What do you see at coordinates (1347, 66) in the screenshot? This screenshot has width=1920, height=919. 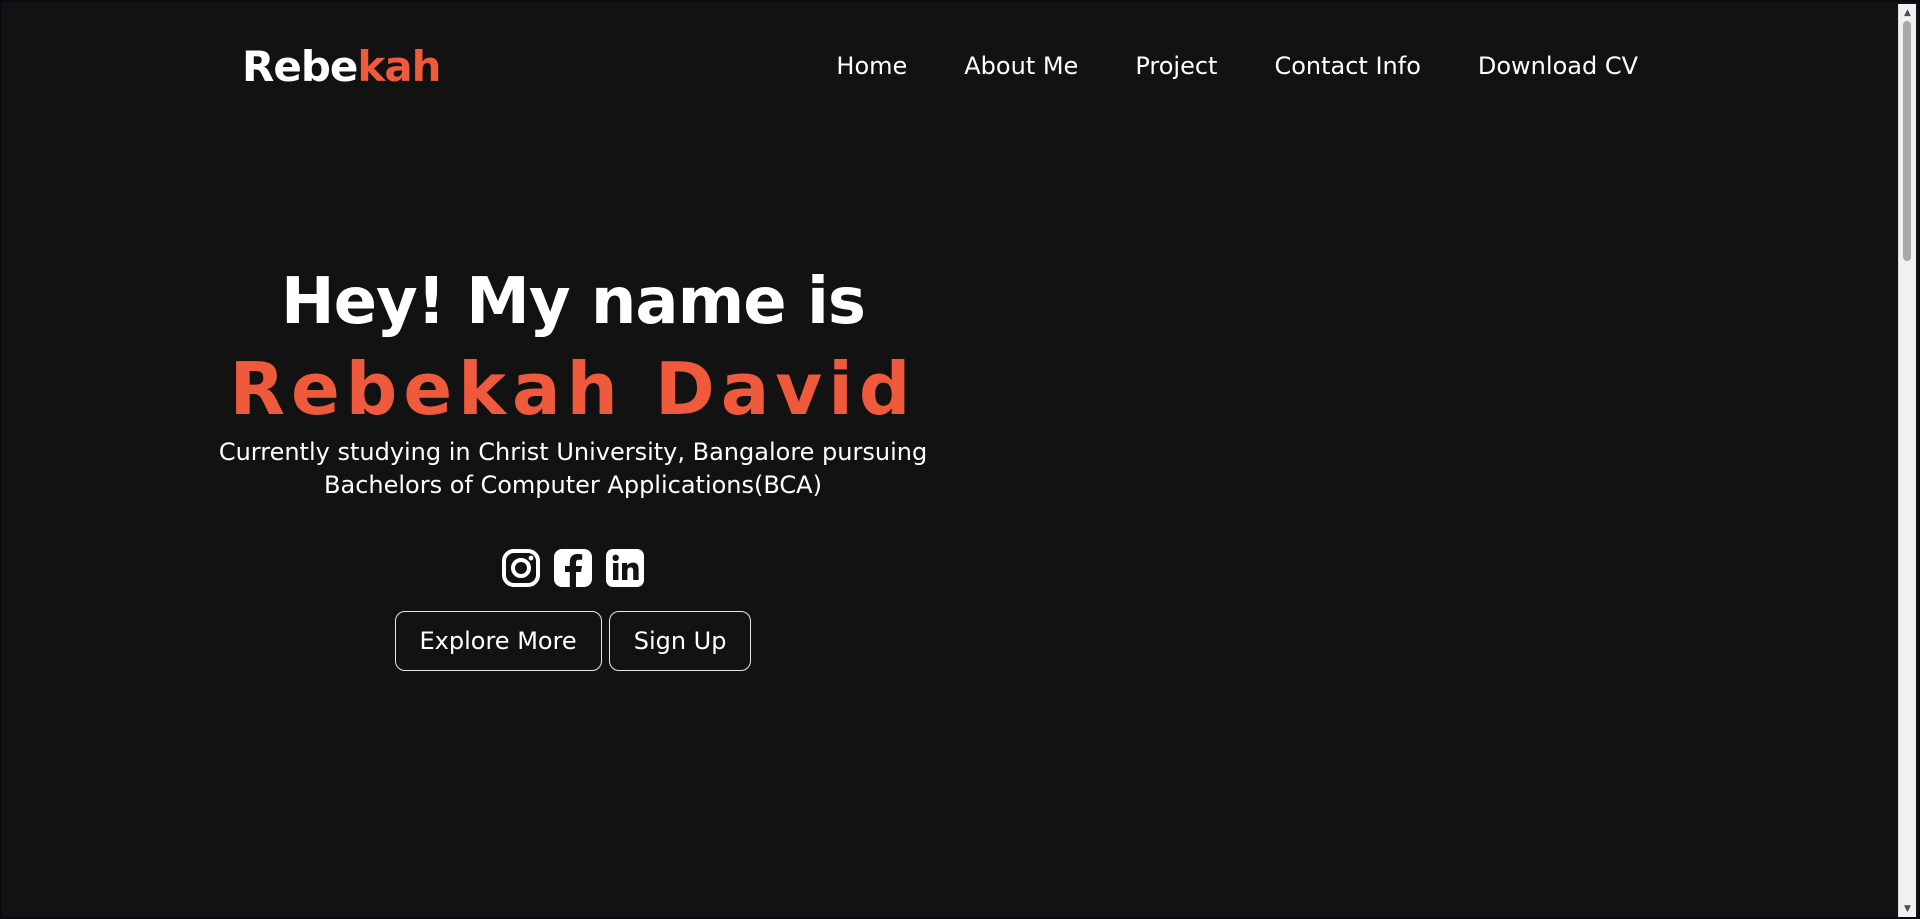 I see `nav-contact-info-link: Contact Info` at bounding box center [1347, 66].